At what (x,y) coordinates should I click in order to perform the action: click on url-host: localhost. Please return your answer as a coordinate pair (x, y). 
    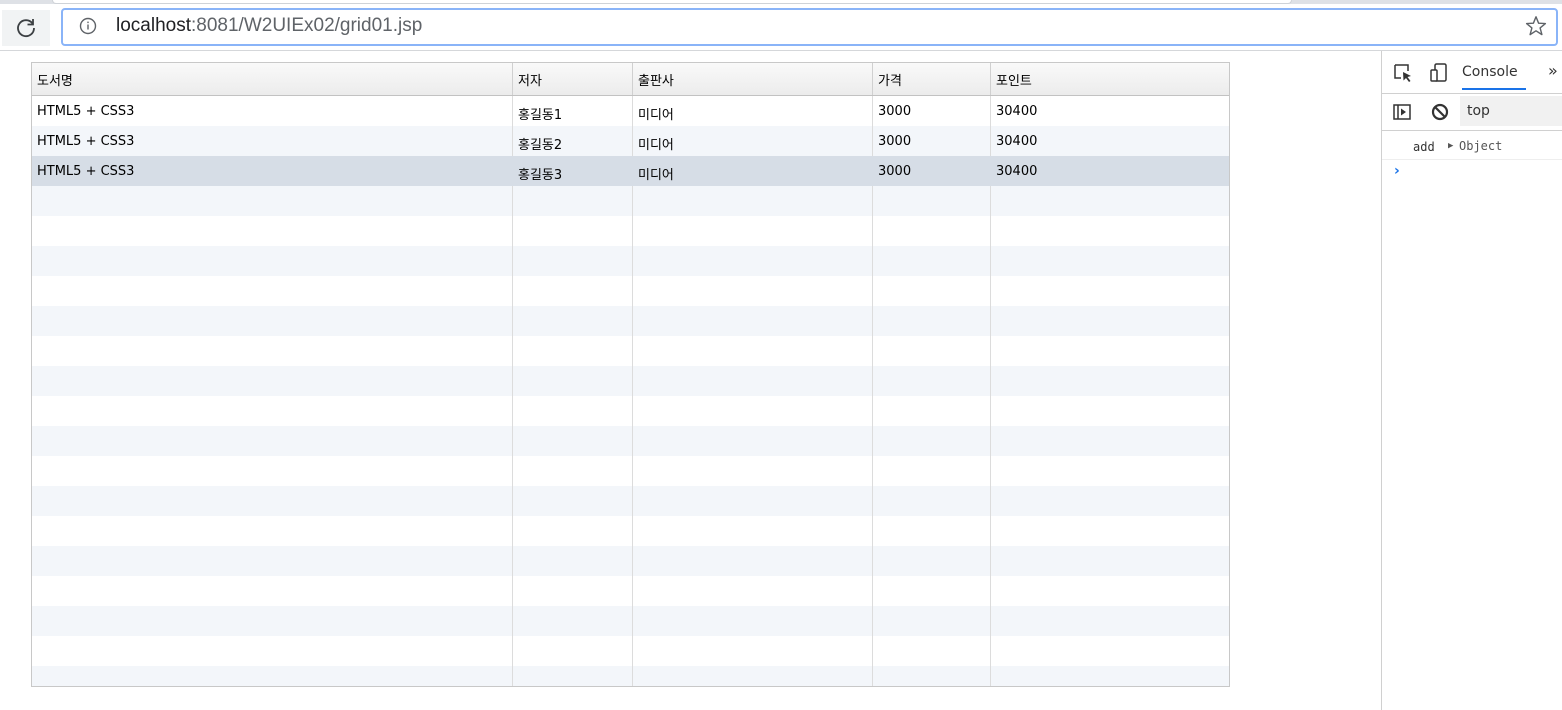
    Looking at the image, I should click on (153, 25).